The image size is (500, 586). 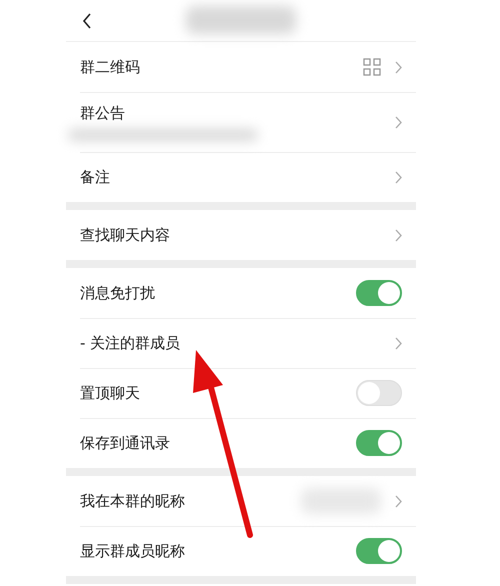 I want to click on row-label: 消息免打扰, so click(x=117, y=293).